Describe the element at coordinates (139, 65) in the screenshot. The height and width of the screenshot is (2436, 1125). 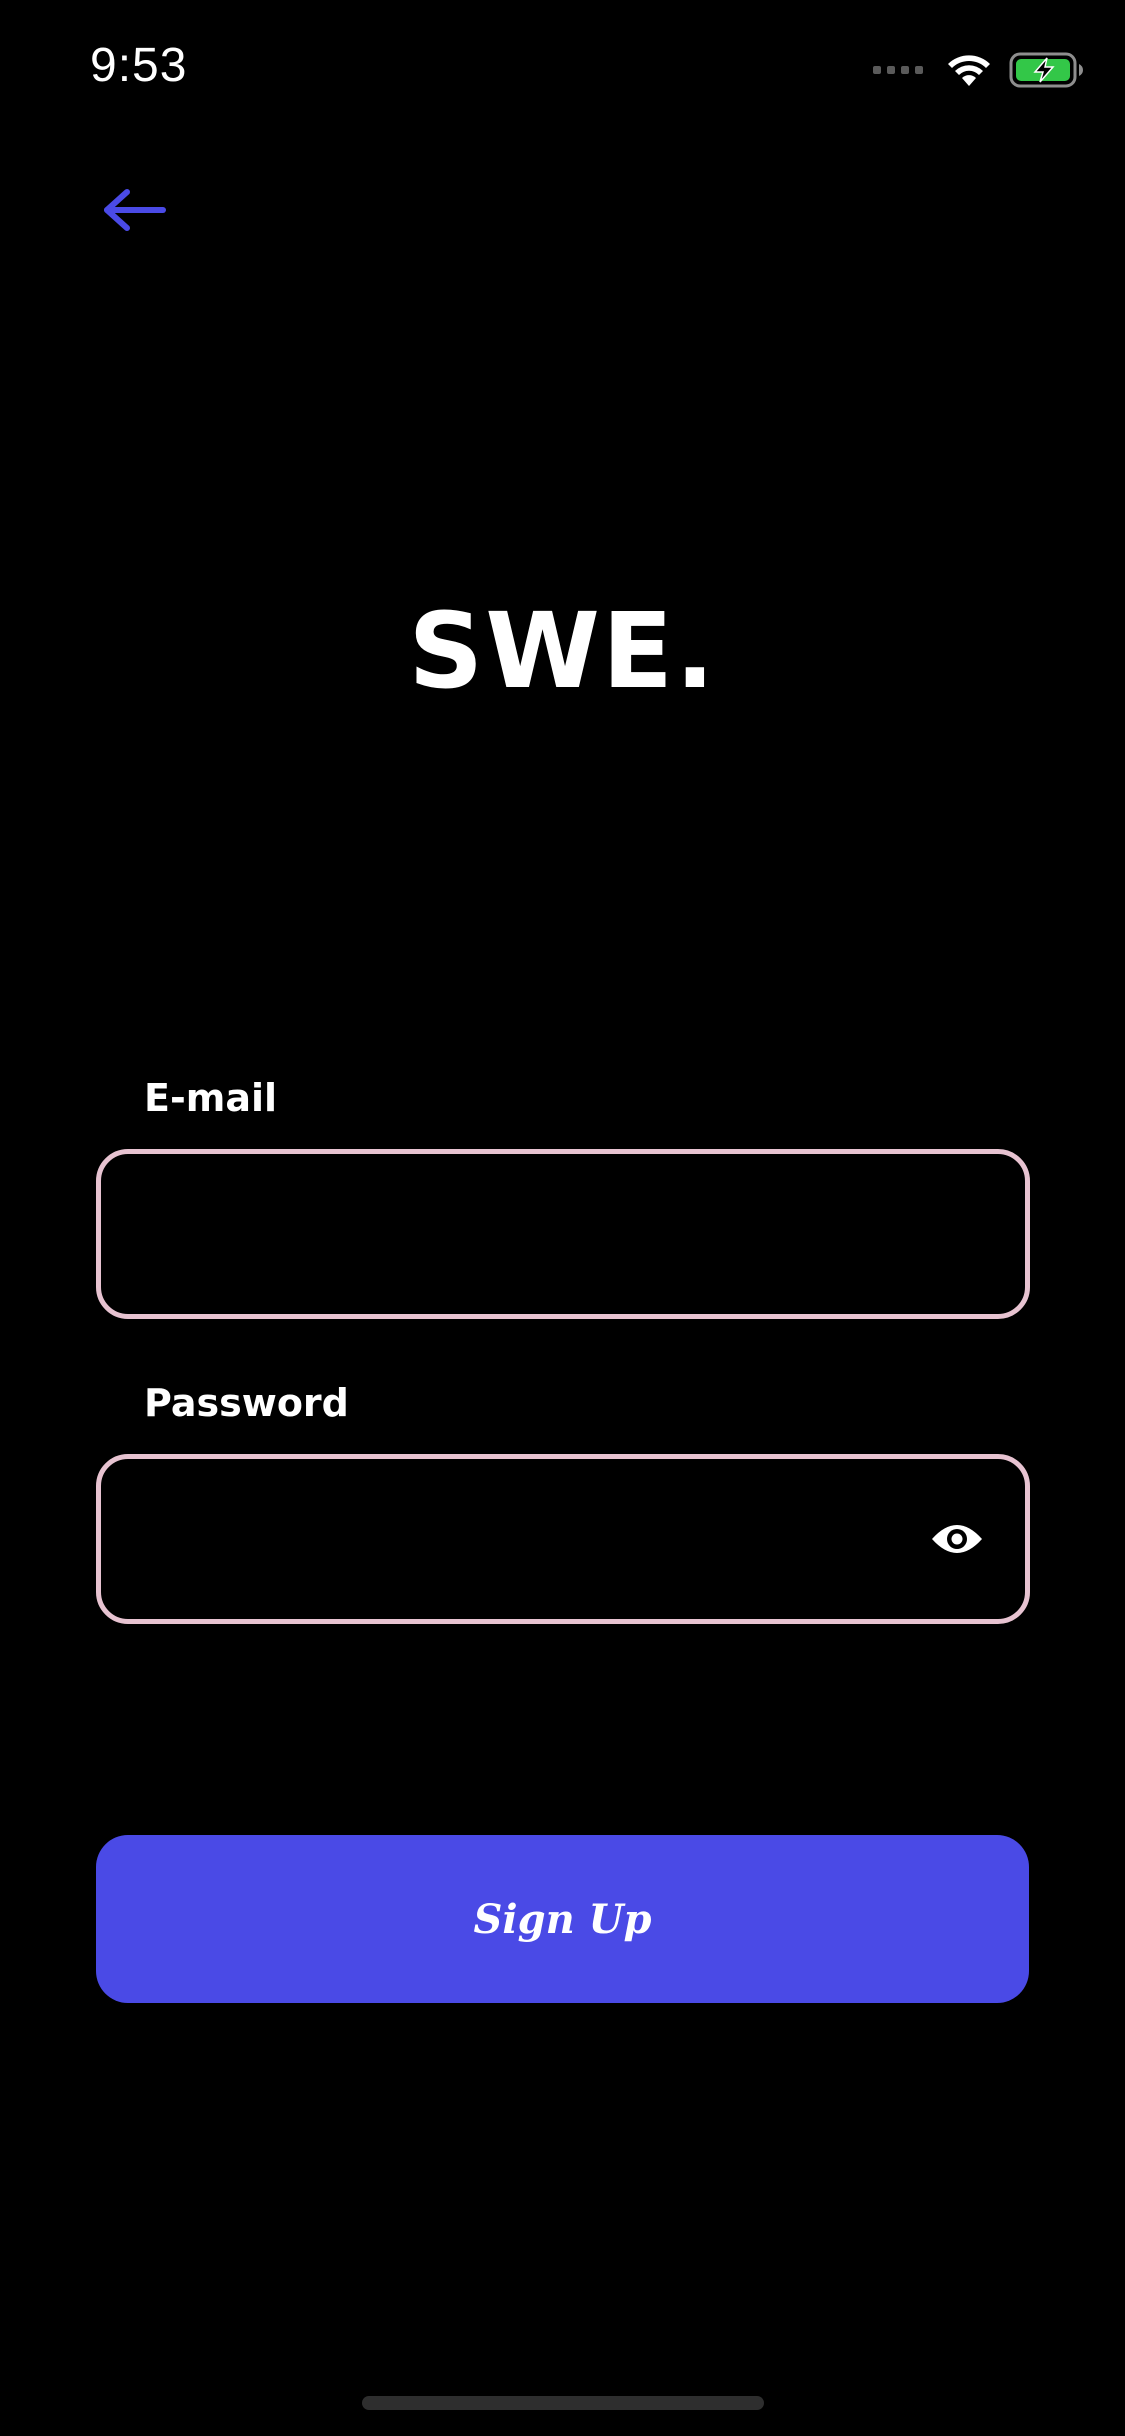
I see `status-time: 9:53` at that location.